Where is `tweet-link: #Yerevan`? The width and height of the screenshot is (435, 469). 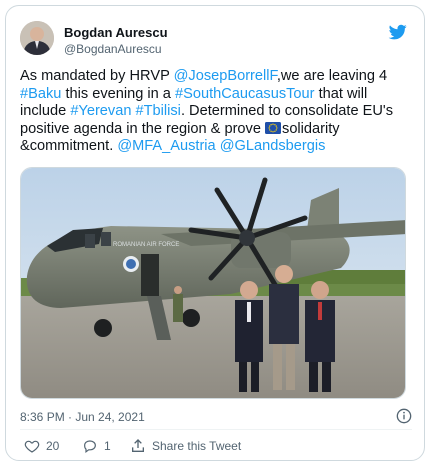
tweet-link: #Yerevan is located at coordinates (100, 111).